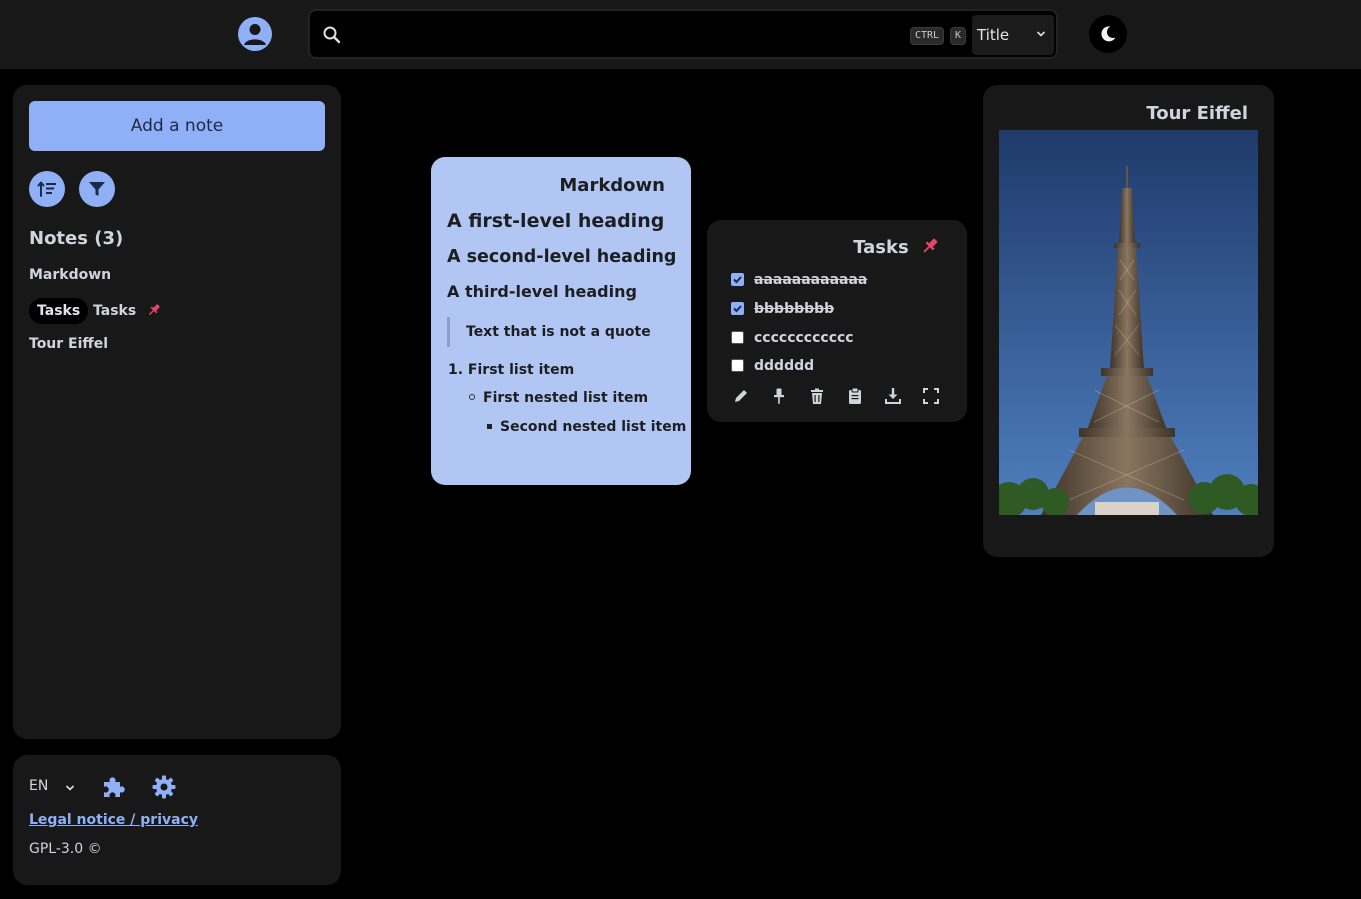  What do you see at coordinates (76, 238) in the screenshot?
I see `notes-count-heading: Notes (3)` at bounding box center [76, 238].